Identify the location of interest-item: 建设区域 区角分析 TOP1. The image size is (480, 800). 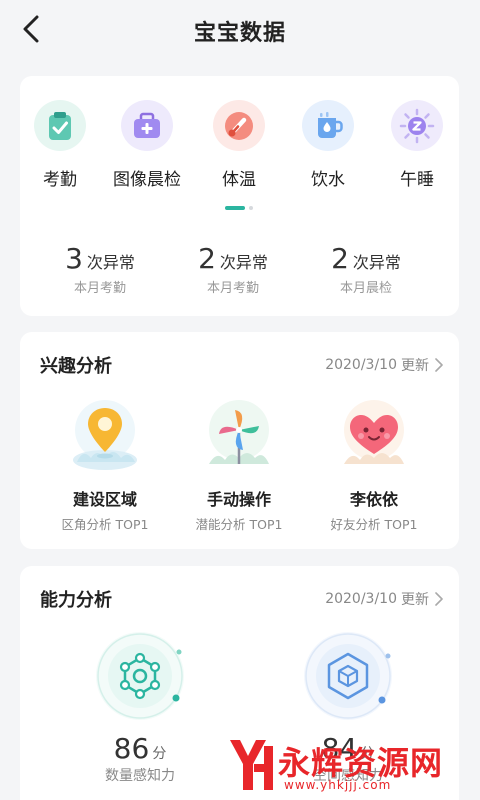
(105, 465).